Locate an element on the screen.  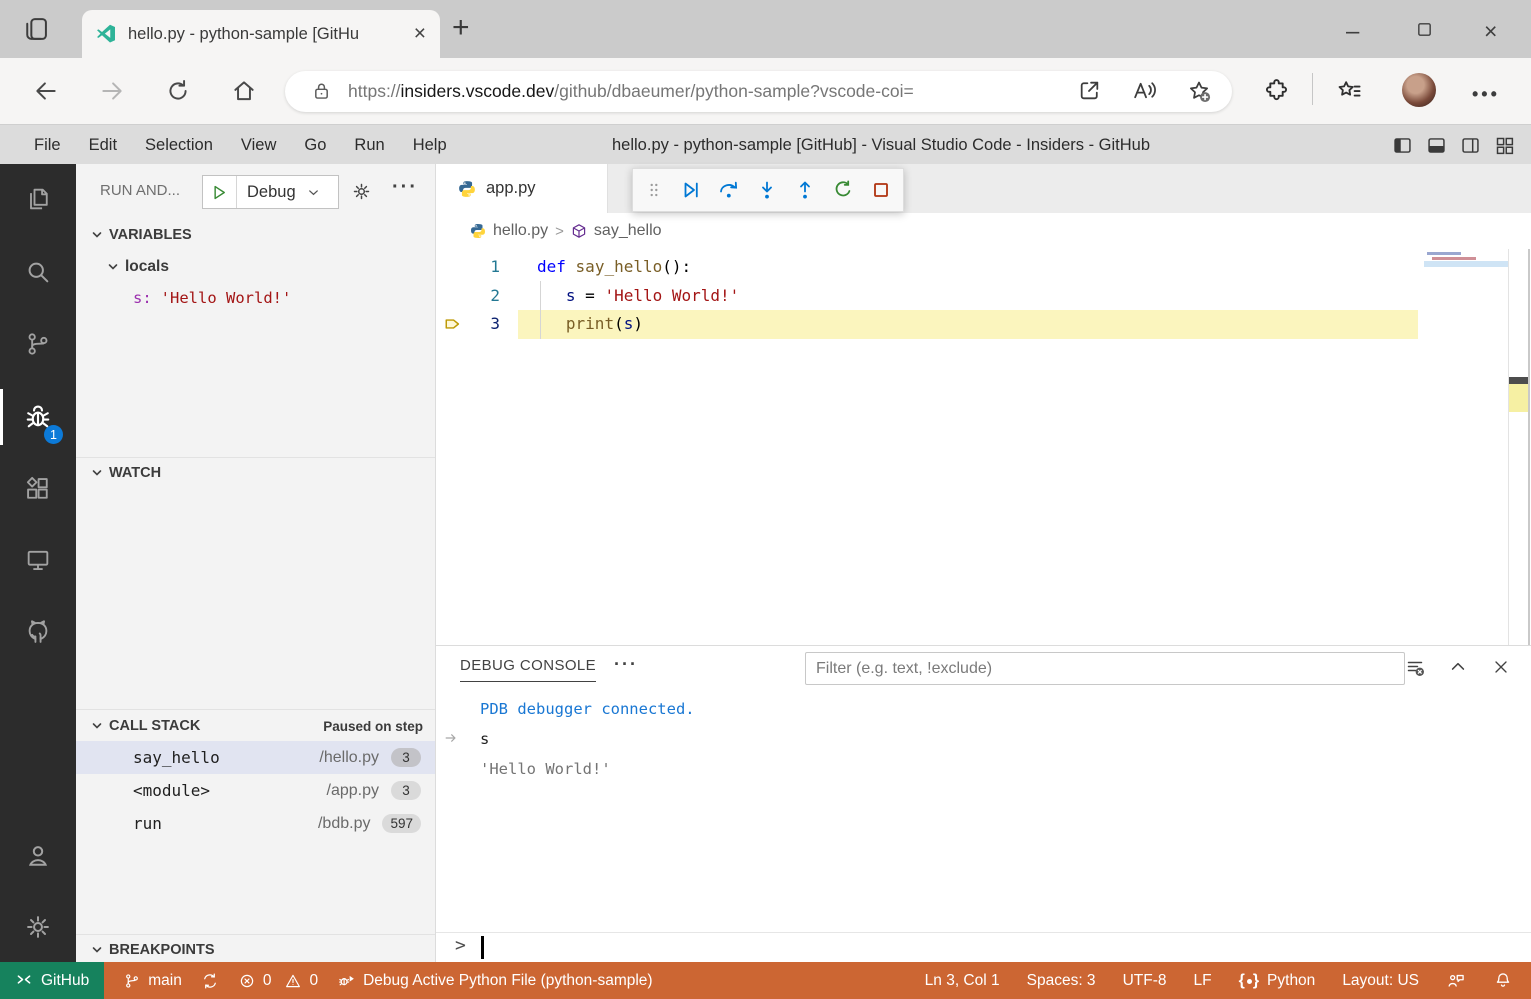
views-more-actions-icon: ··· is located at coordinates (405, 187).